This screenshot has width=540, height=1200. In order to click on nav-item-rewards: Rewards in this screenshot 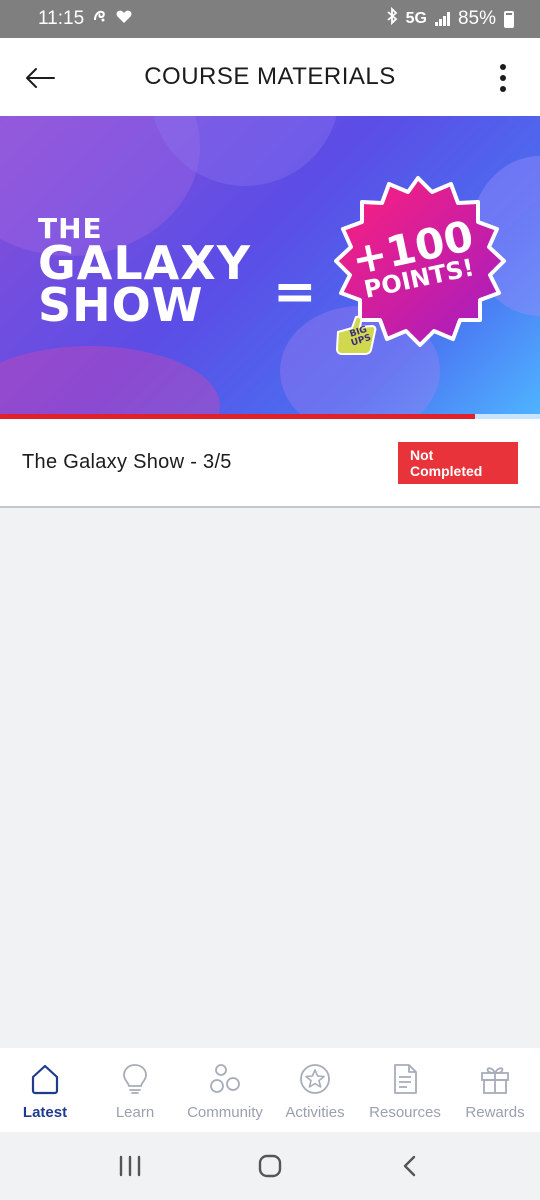, I will do `click(495, 1090)`.